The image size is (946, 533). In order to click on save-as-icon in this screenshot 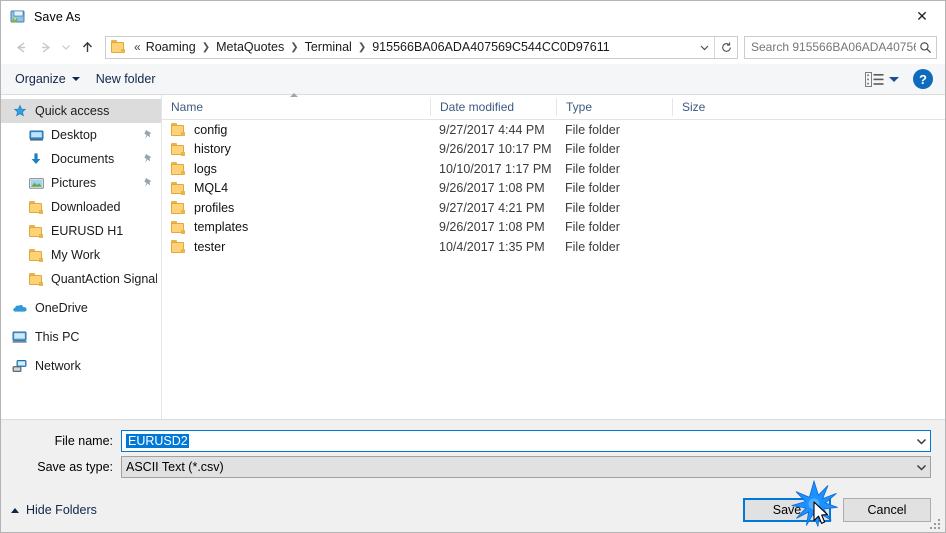, I will do `click(18, 17)`.